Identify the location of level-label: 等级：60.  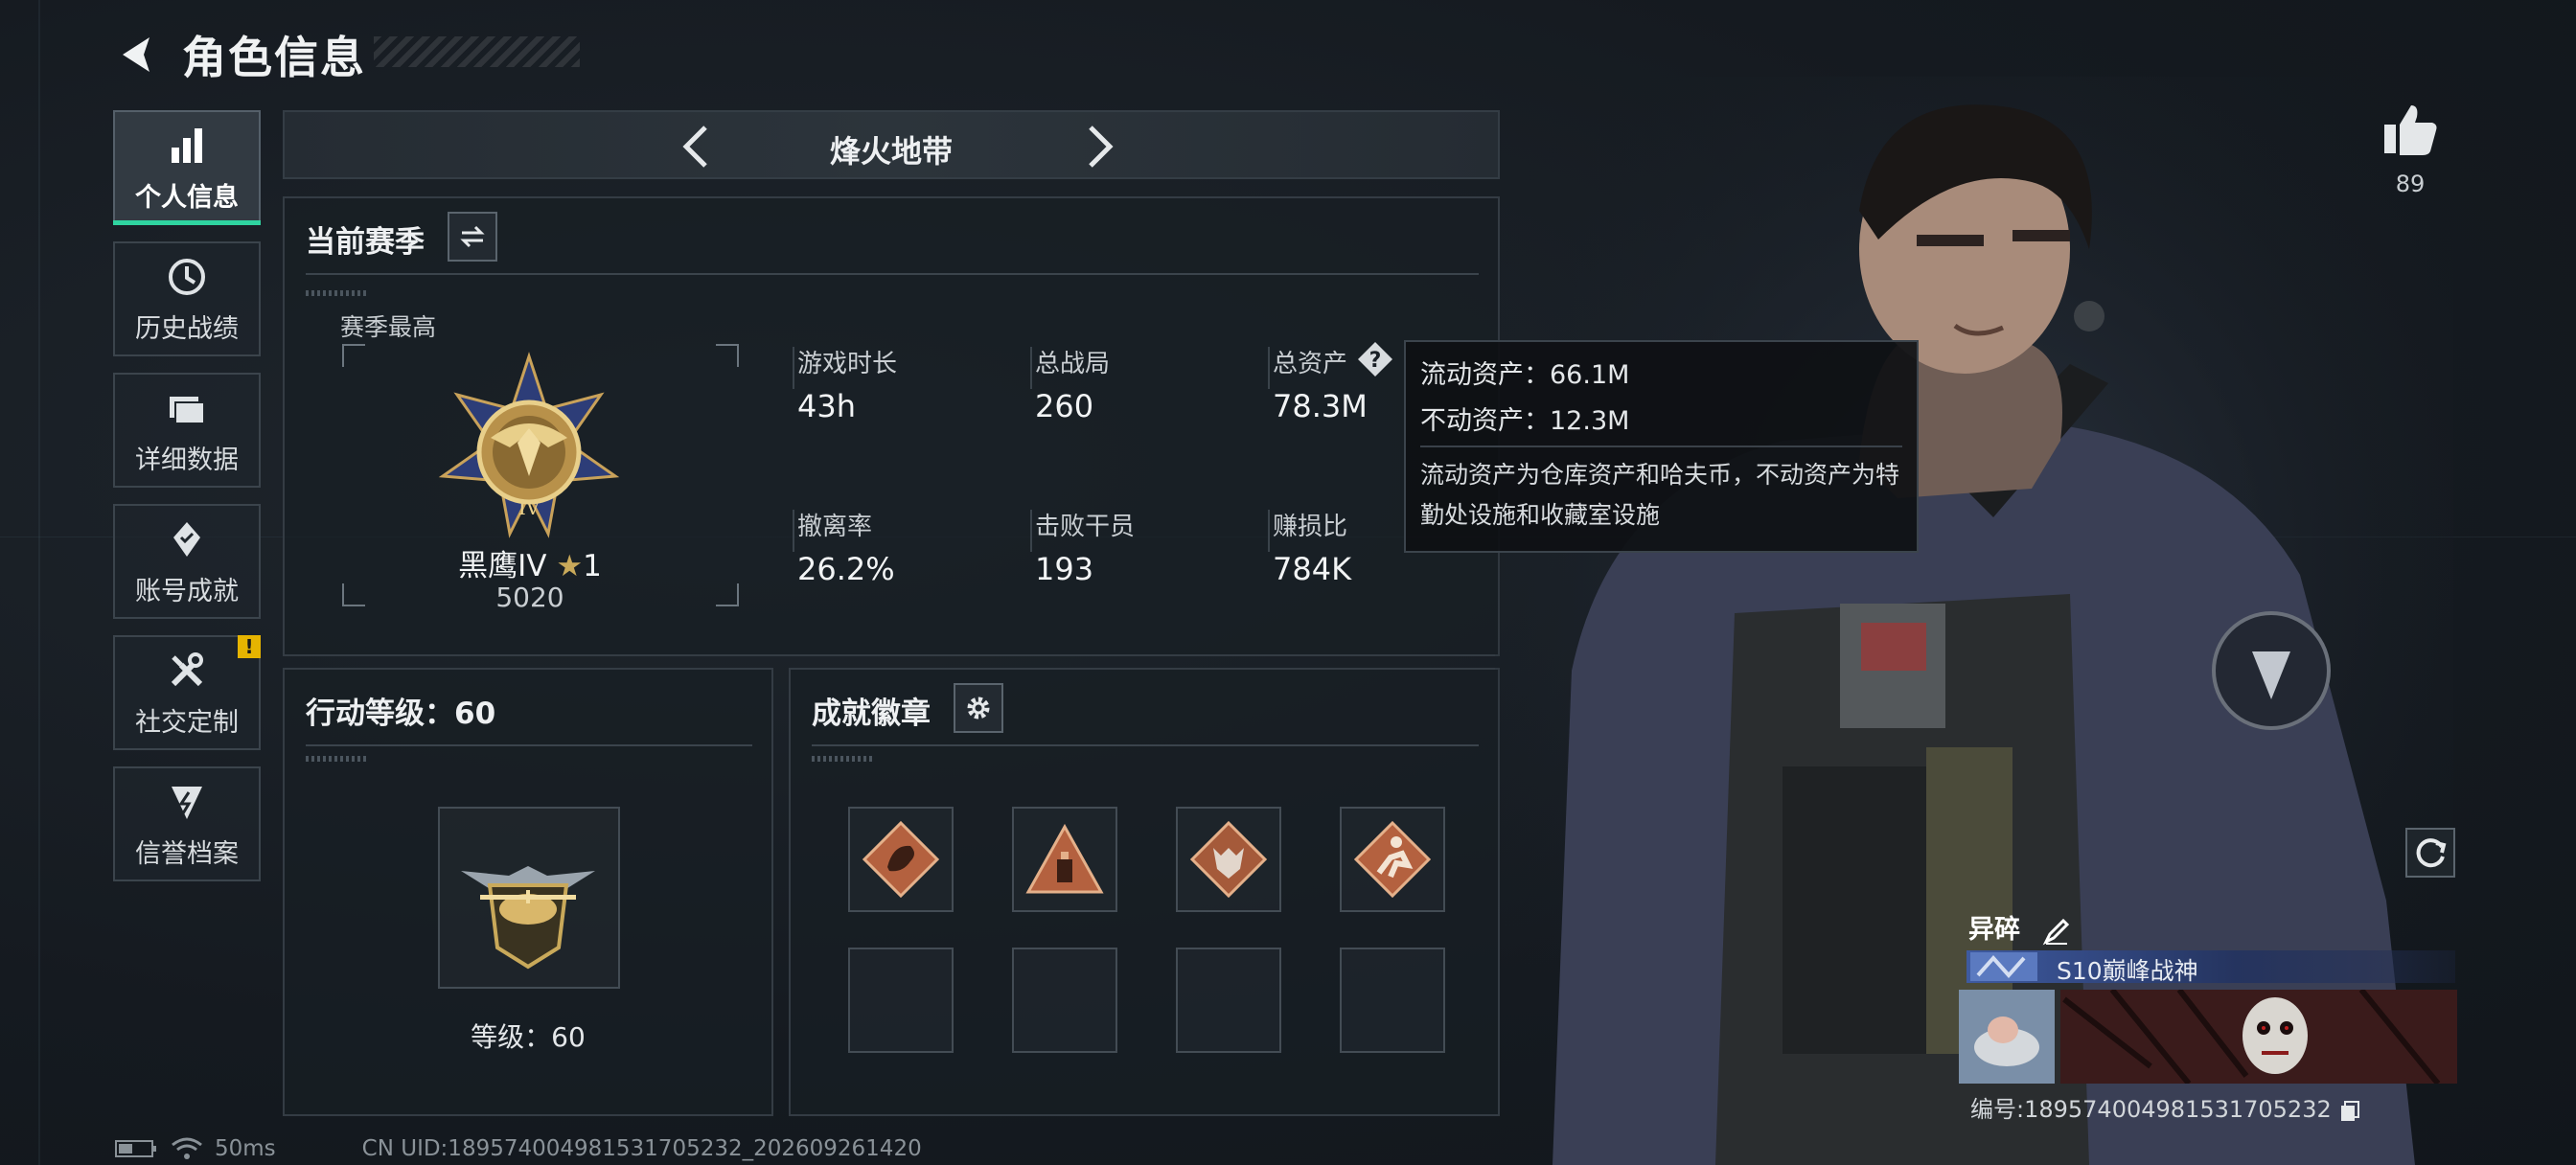
(528, 1037).